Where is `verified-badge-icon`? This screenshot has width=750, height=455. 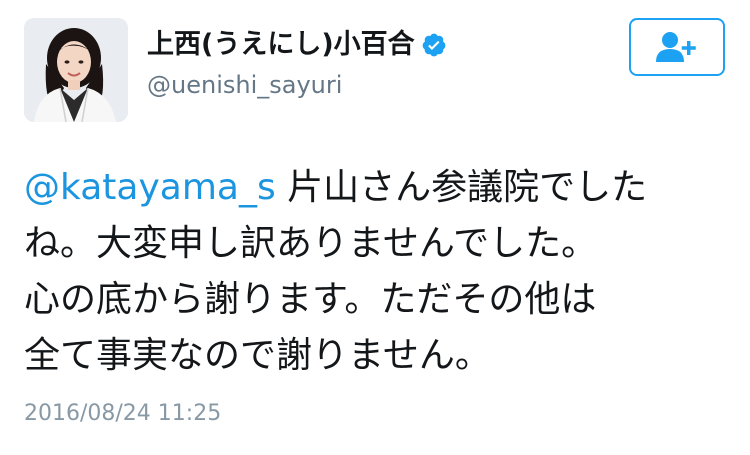
verified-badge-icon is located at coordinates (434, 45).